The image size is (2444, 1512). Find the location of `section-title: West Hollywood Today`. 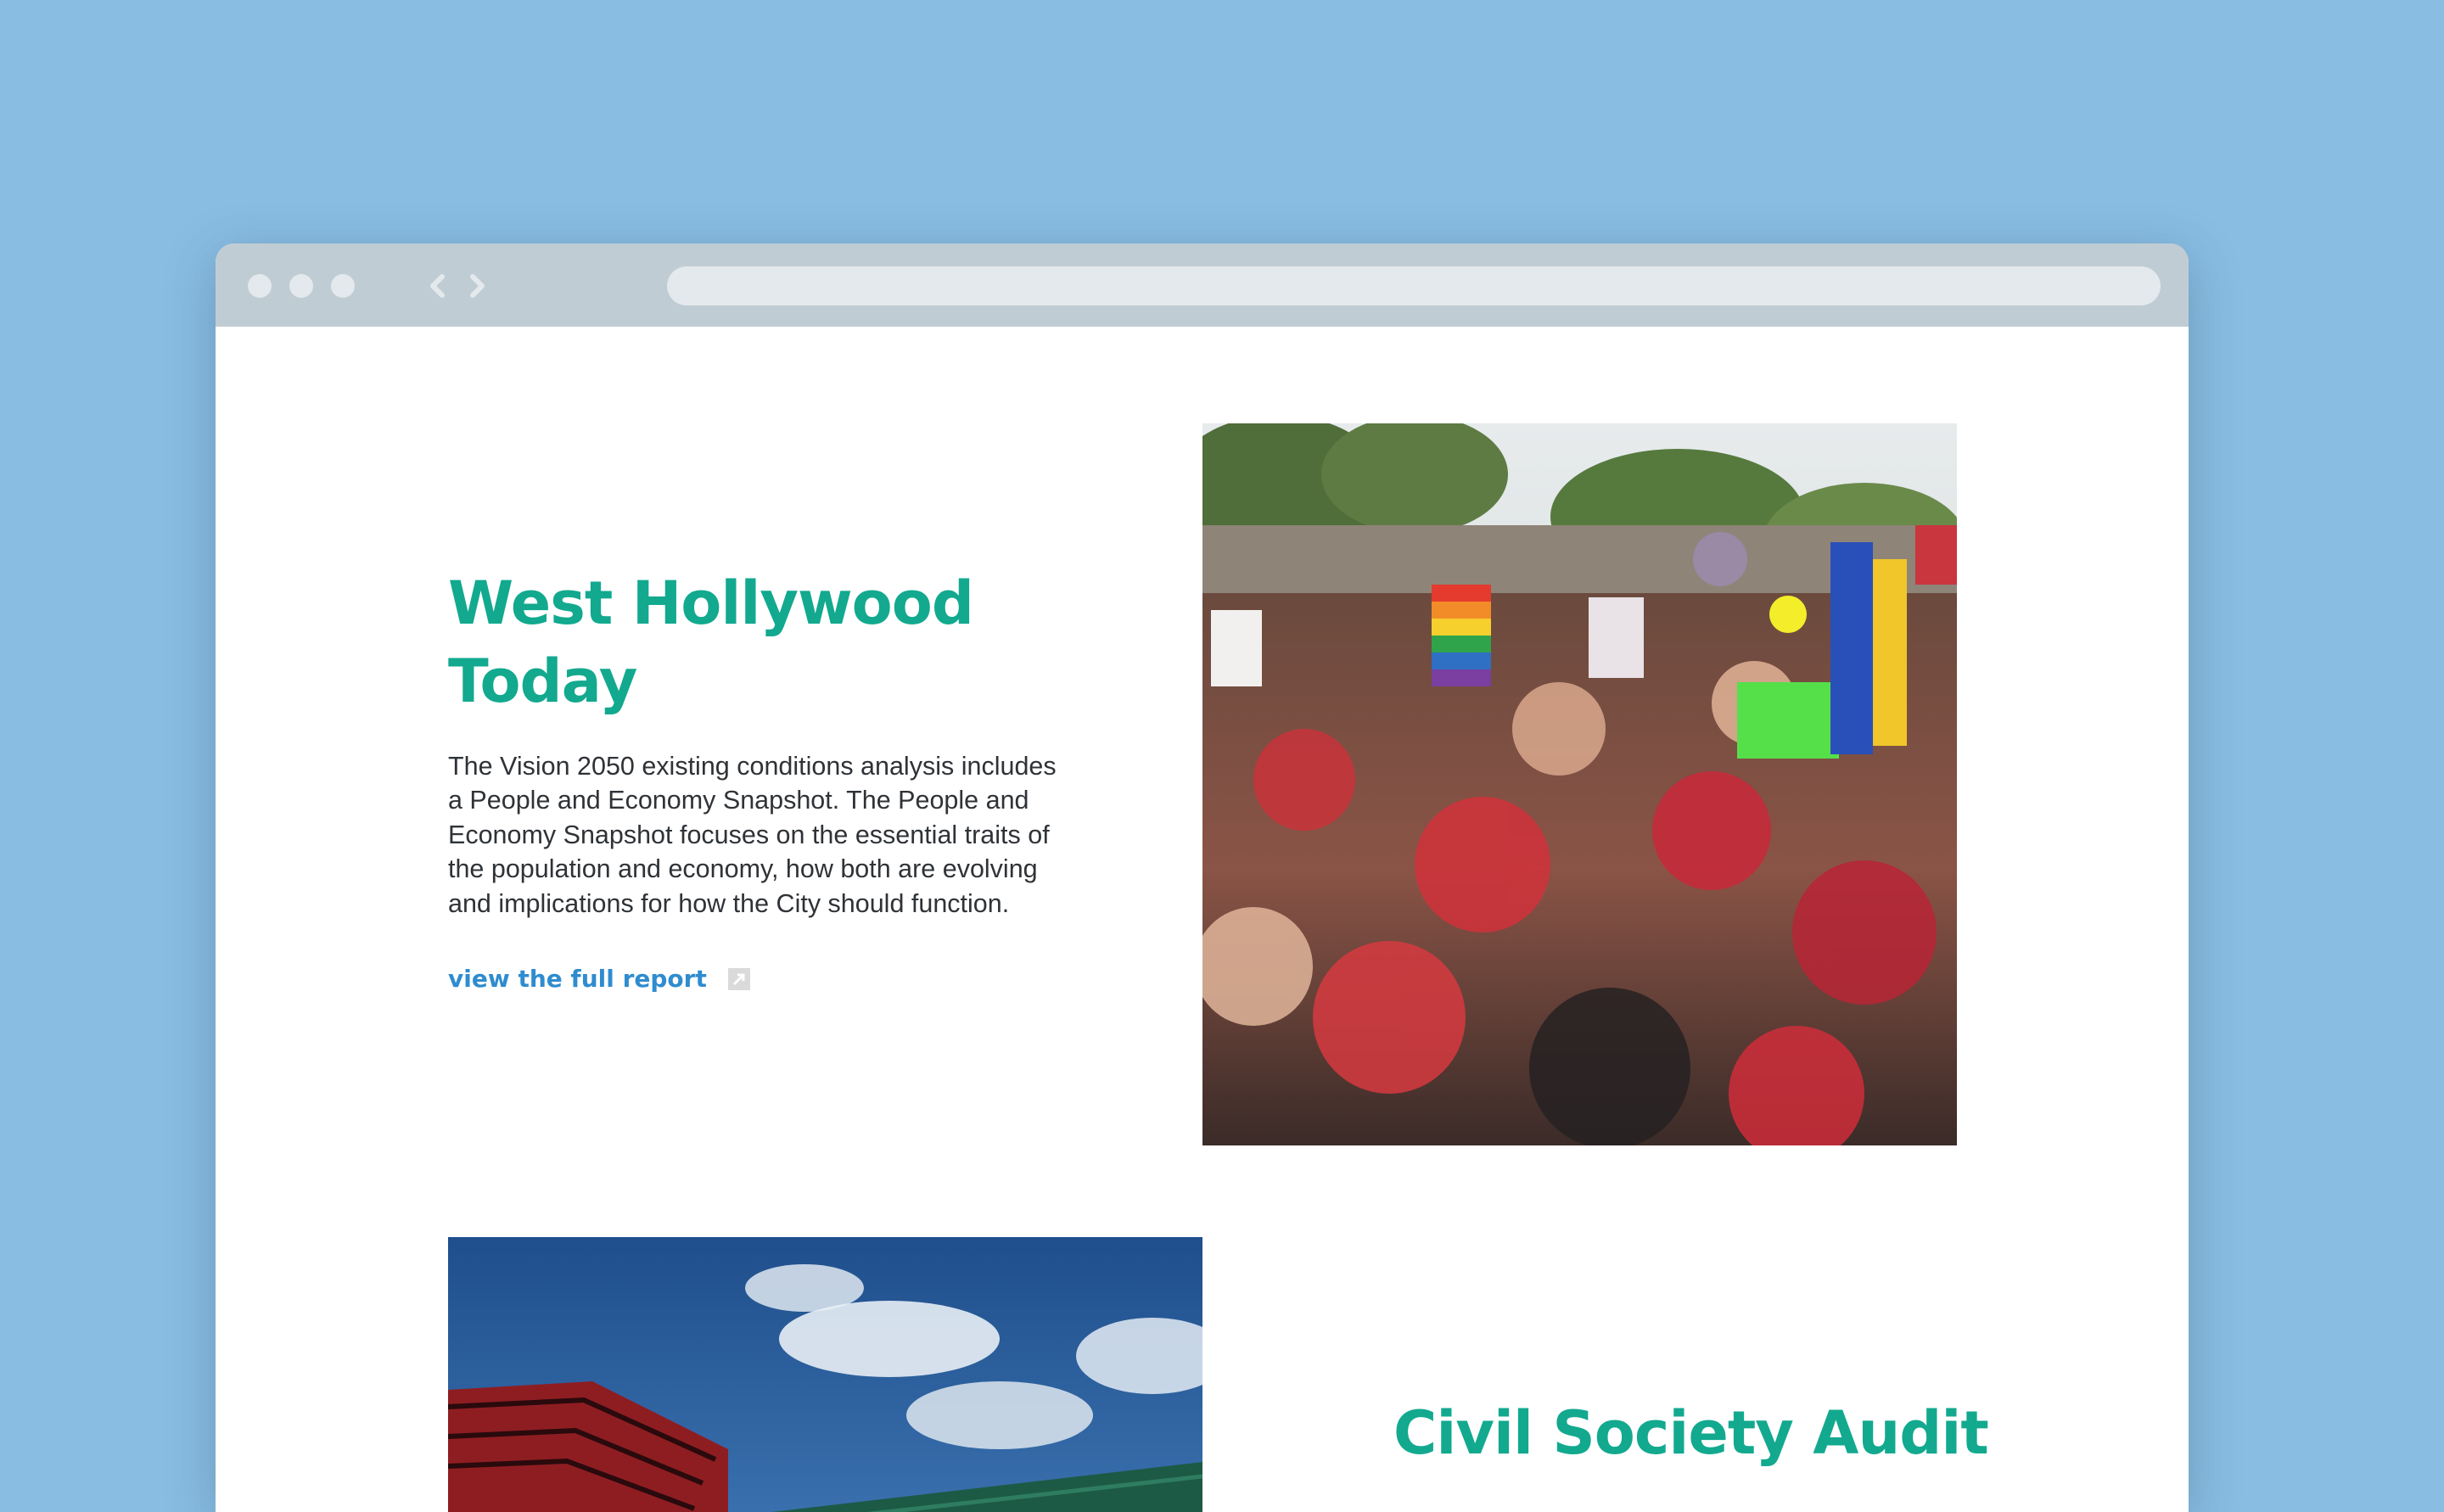

section-title: West Hollywood Today is located at coordinates (711, 642).